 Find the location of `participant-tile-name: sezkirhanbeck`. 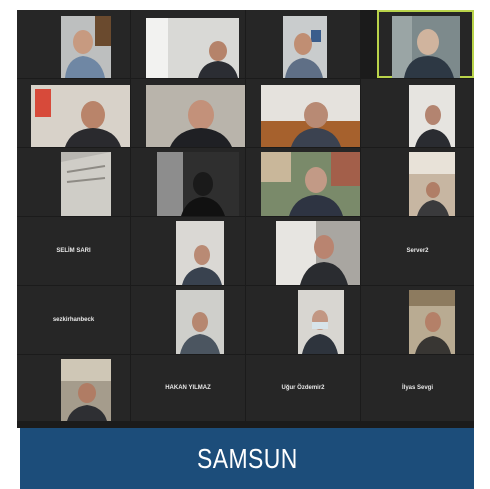

participant-tile-name: sezkirhanbeck is located at coordinates (73, 320).